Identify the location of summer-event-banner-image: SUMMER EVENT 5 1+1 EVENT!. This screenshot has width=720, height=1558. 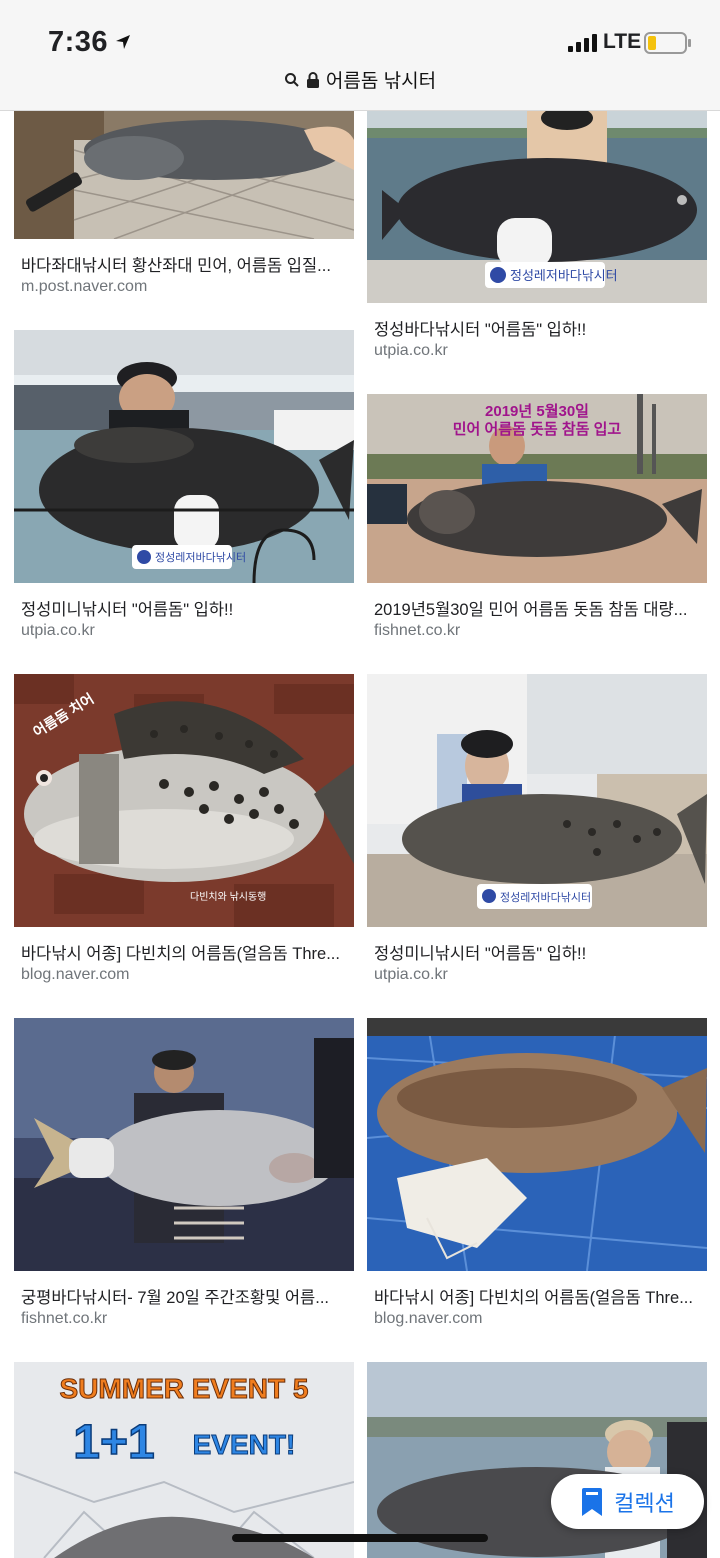
(184, 1460).